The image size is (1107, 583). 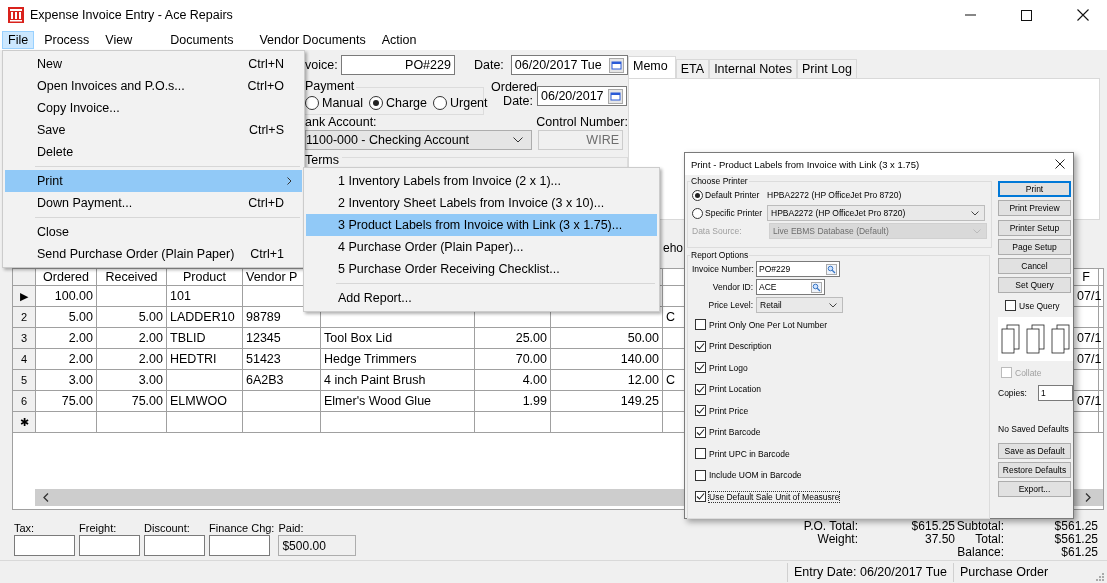 What do you see at coordinates (1026, 15) in the screenshot?
I see `maximize-icon` at bounding box center [1026, 15].